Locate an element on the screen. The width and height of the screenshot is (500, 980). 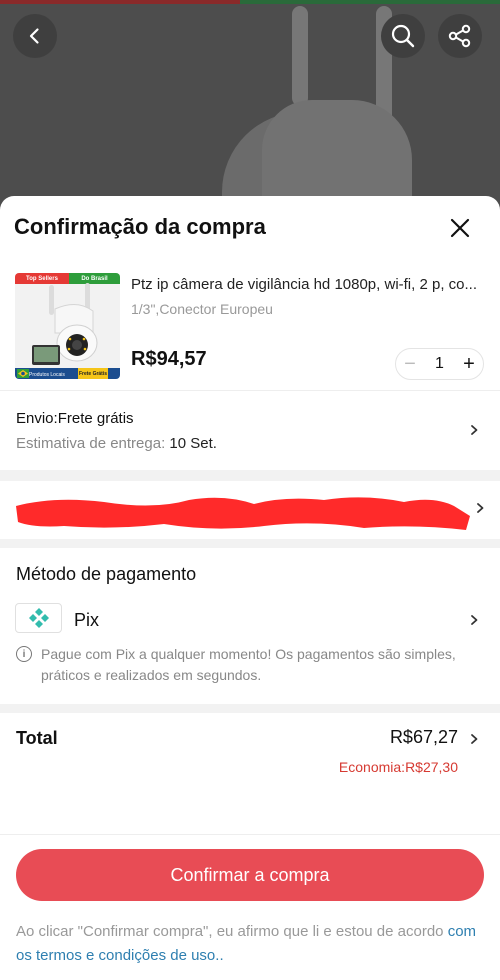
search-button is located at coordinates (403, 36).